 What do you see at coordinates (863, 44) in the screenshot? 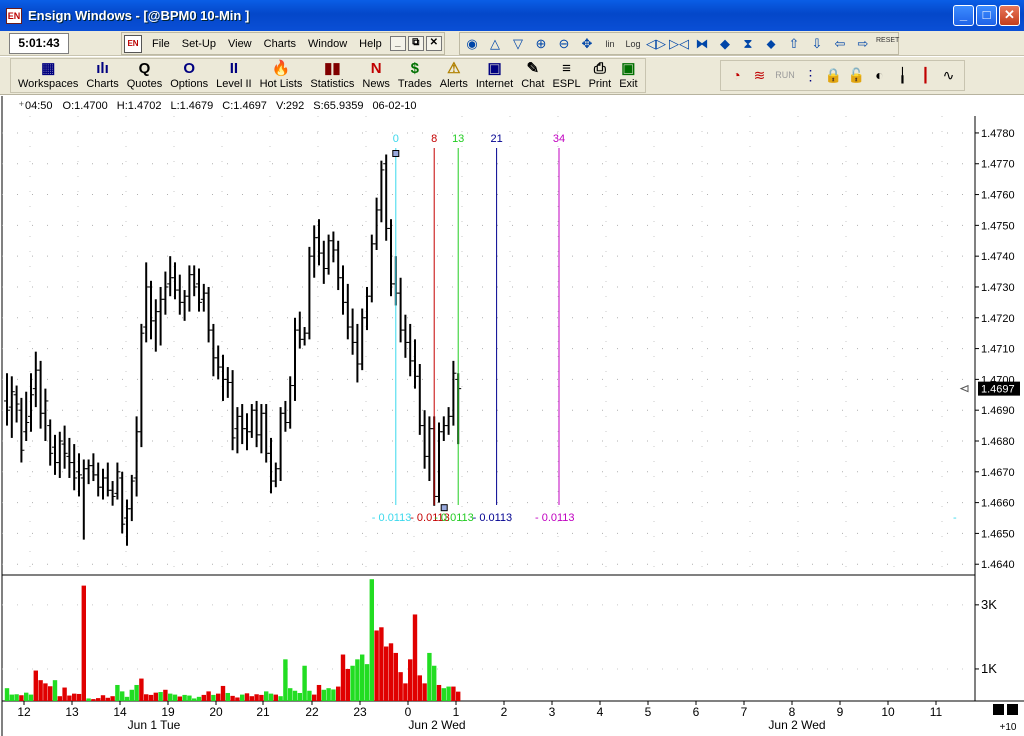
I see `arrow-right-icon: ⇨` at bounding box center [863, 44].